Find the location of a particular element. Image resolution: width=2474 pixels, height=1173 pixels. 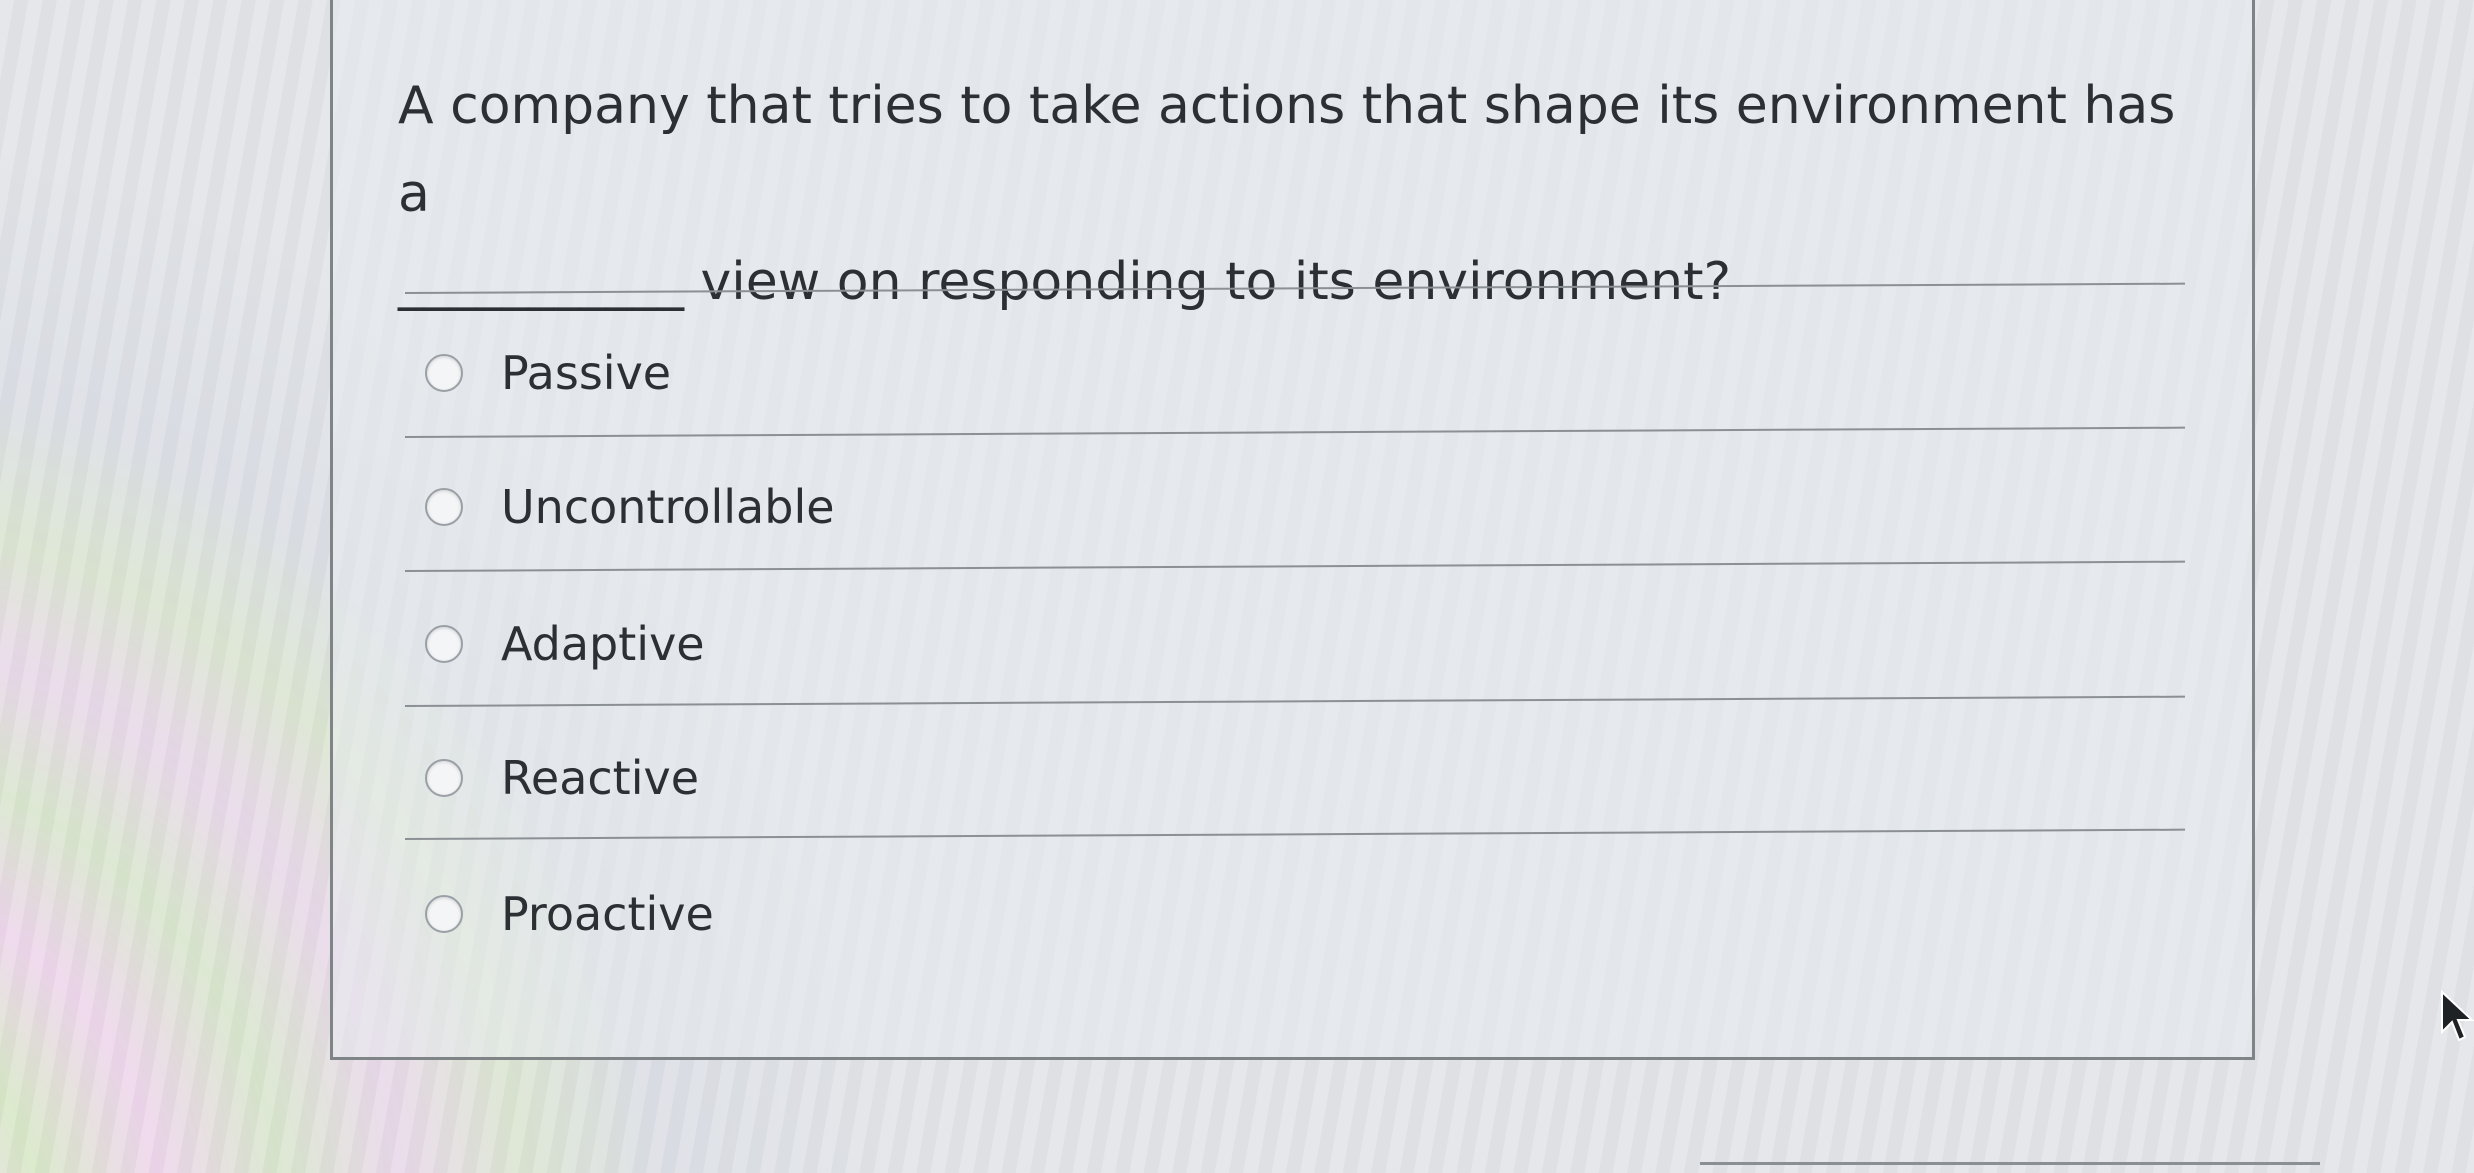

option-reactive: Reactive is located at coordinates (562, 778).